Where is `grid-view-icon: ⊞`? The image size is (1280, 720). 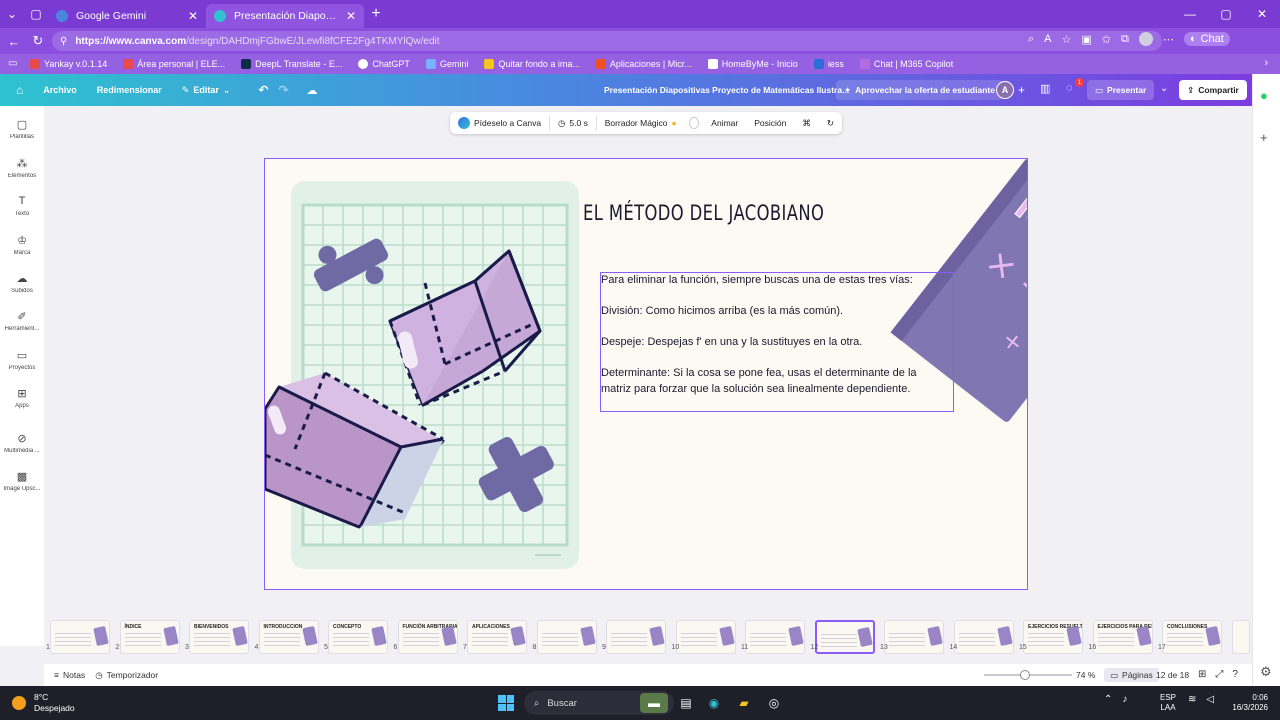 grid-view-icon: ⊞ is located at coordinates (1202, 674).